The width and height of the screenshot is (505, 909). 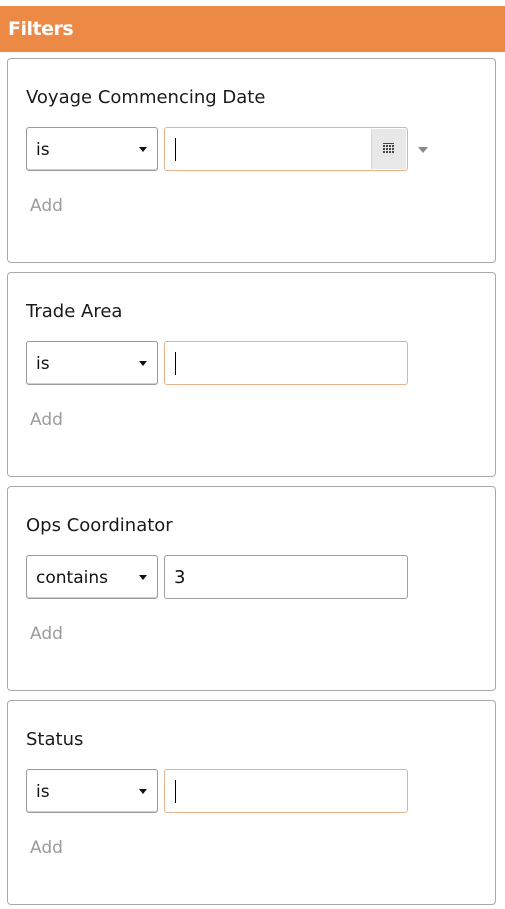 I want to click on operator-select: contains, so click(x=92, y=577).